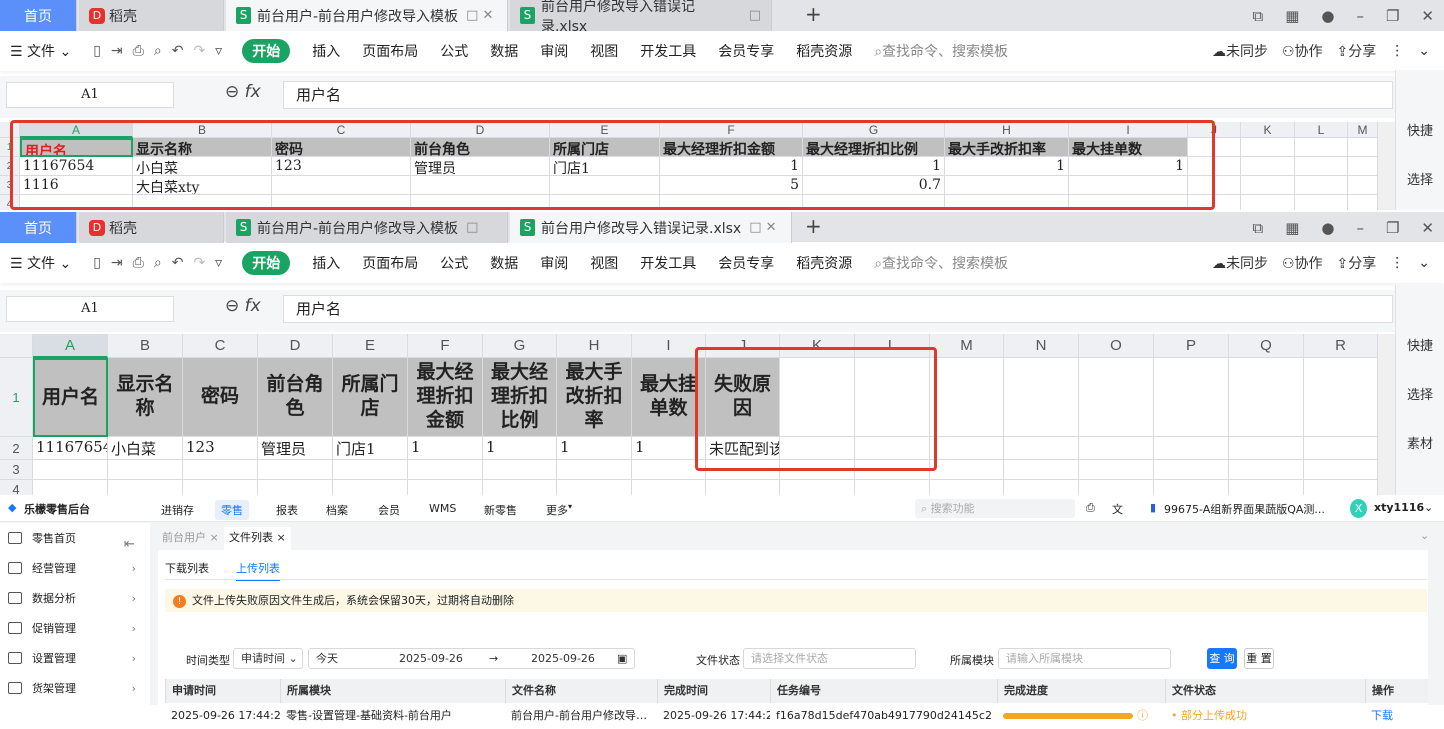 Image resolution: width=1444 pixels, height=729 pixels. I want to click on reset-button: 重 置, so click(1259, 658).